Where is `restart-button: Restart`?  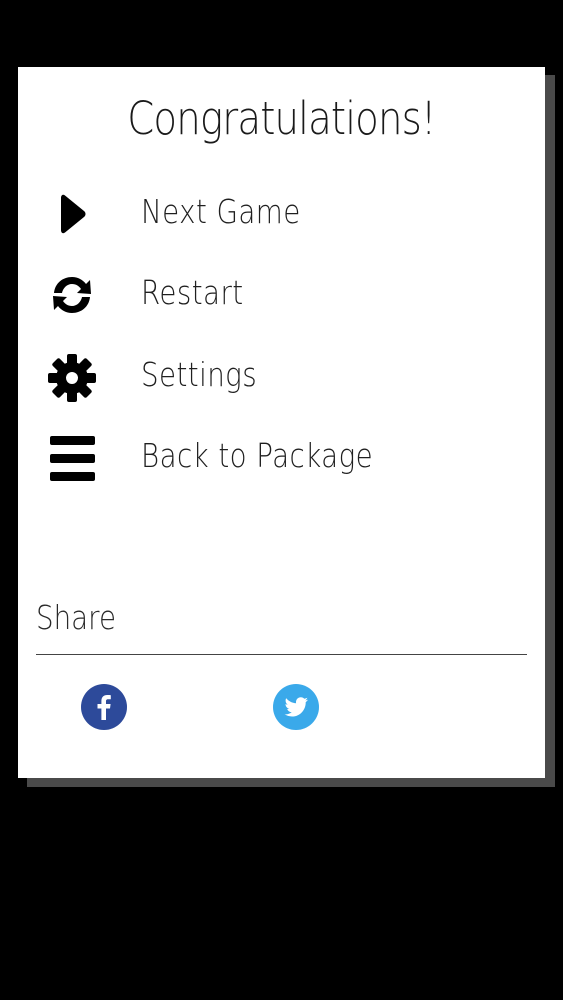 restart-button: Restart is located at coordinates (280, 295).